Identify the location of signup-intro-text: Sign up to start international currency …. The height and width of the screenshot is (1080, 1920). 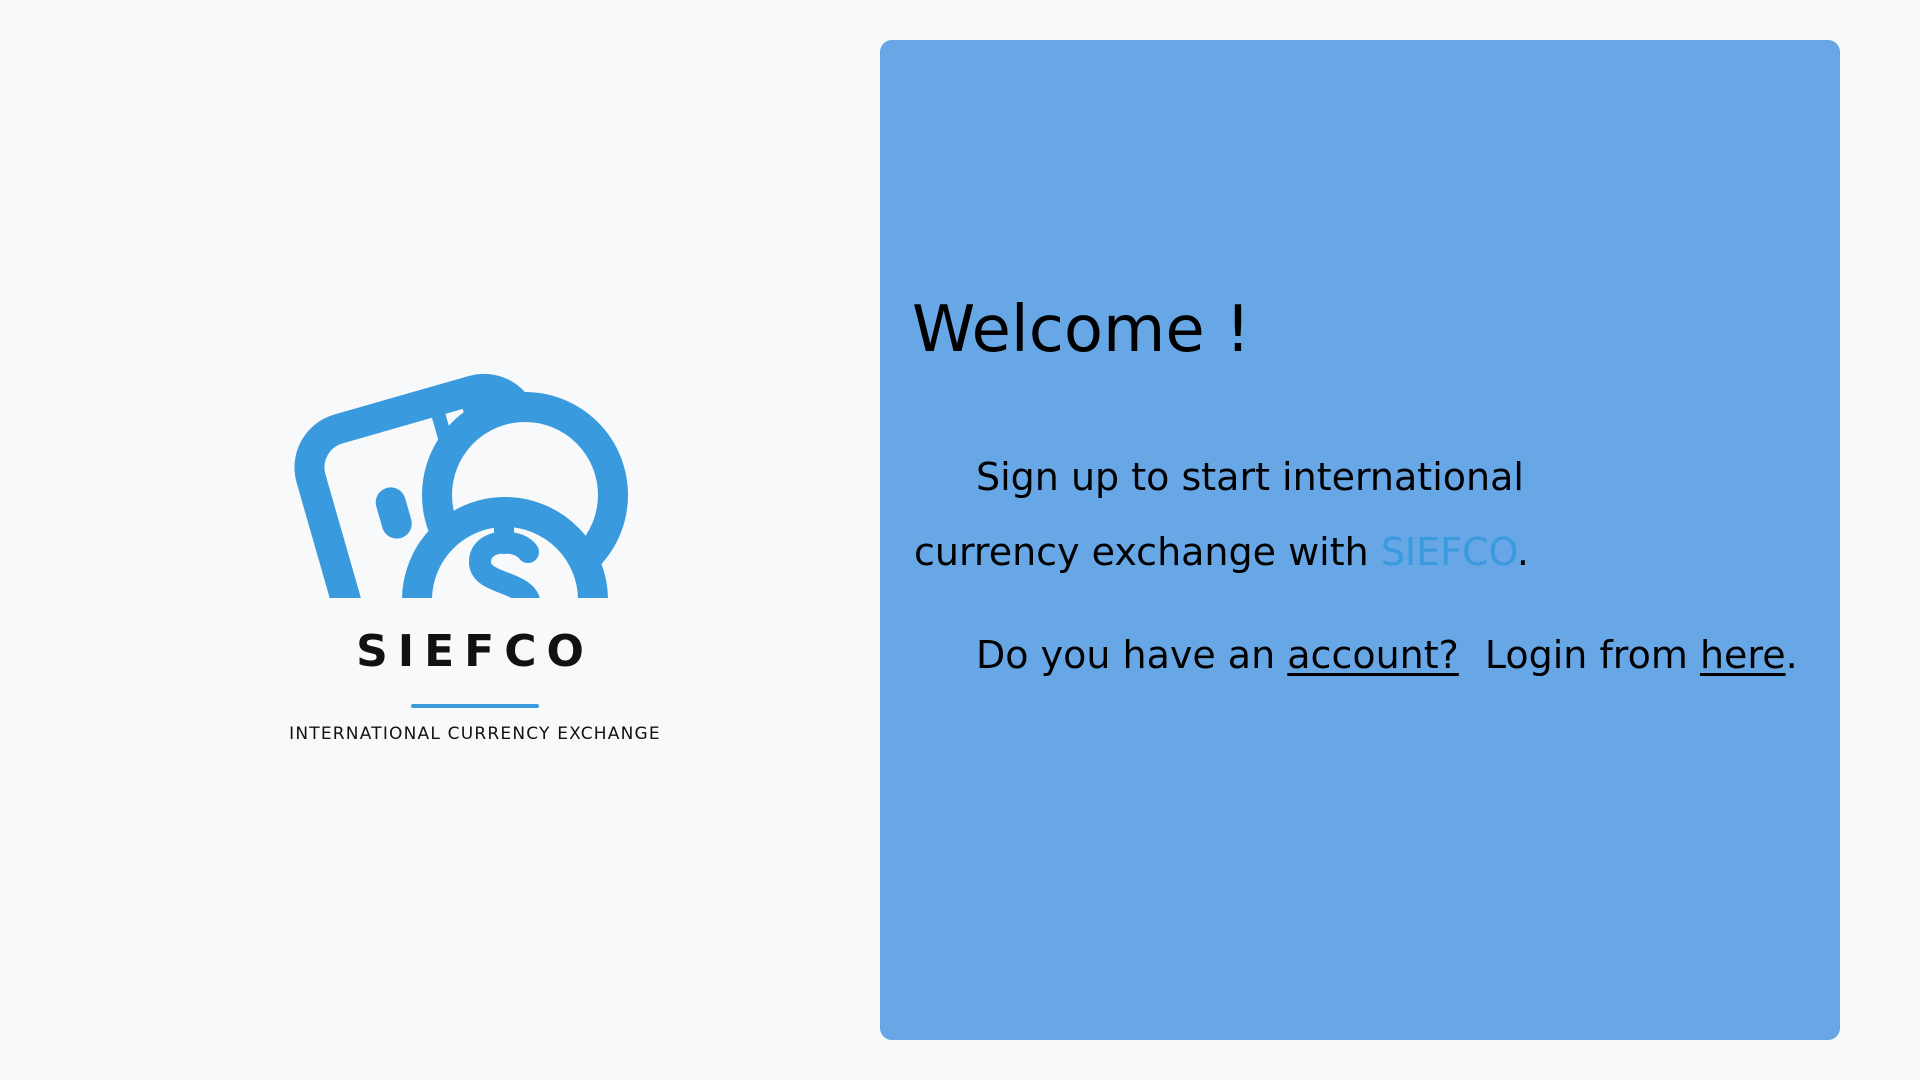
(1304, 515).